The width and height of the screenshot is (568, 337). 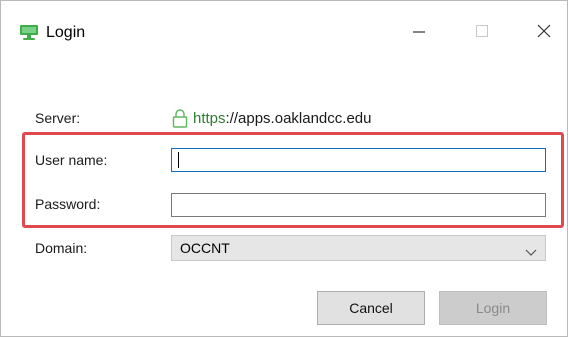 I want to click on server-url: https://apps.oaklandcc.edu, so click(x=271, y=118).